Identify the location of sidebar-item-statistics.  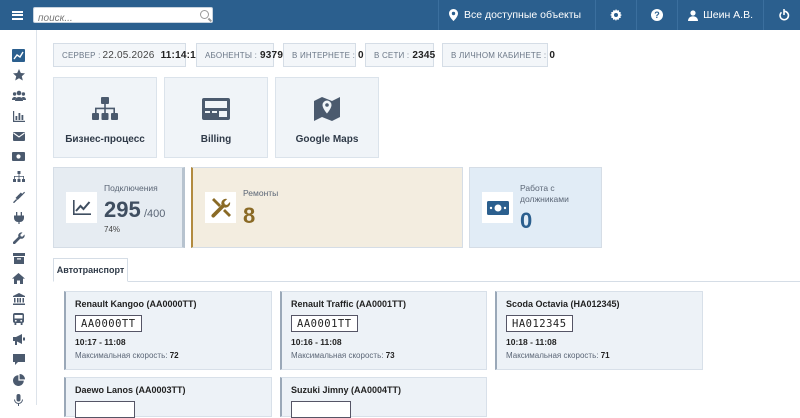
(18, 380).